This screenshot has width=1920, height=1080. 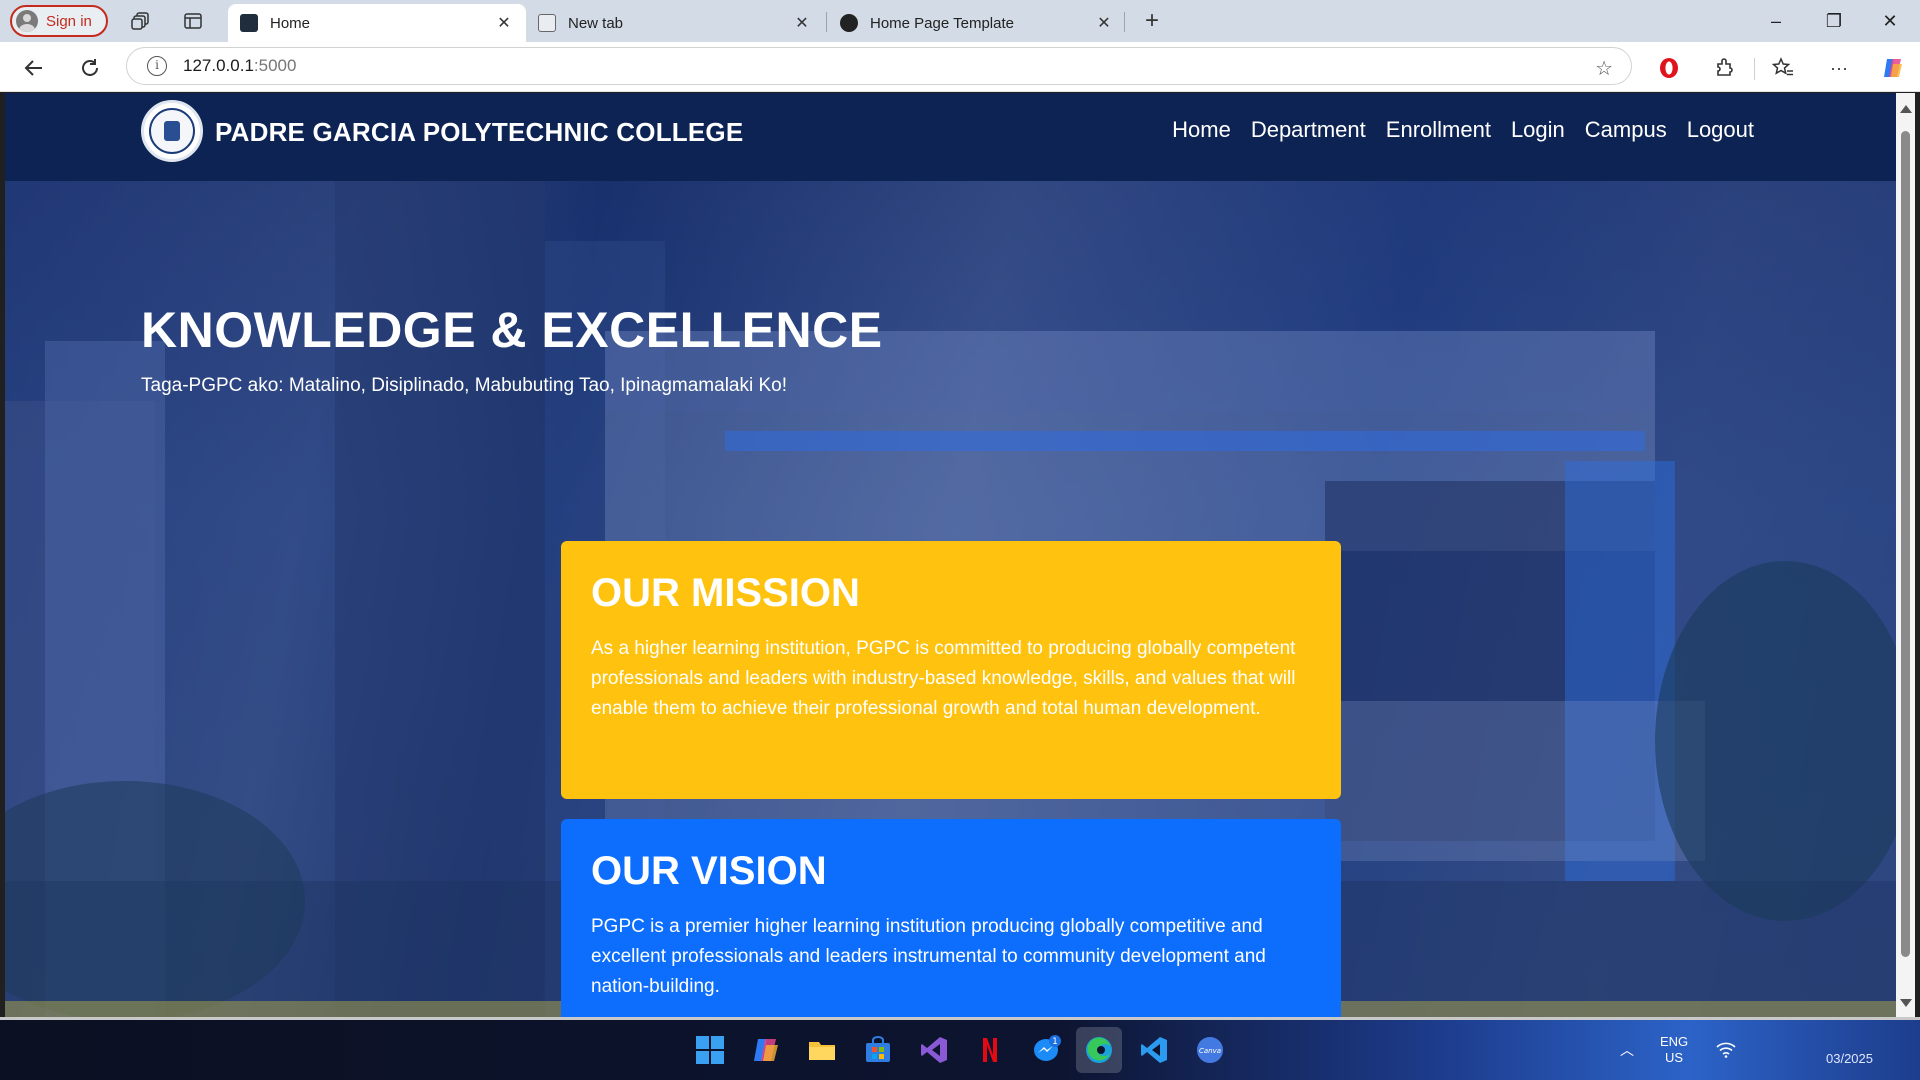 What do you see at coordinates (249, 23) in the screenshot?
I see `terminal-favicon-icon` at bounding box center [249, 23].